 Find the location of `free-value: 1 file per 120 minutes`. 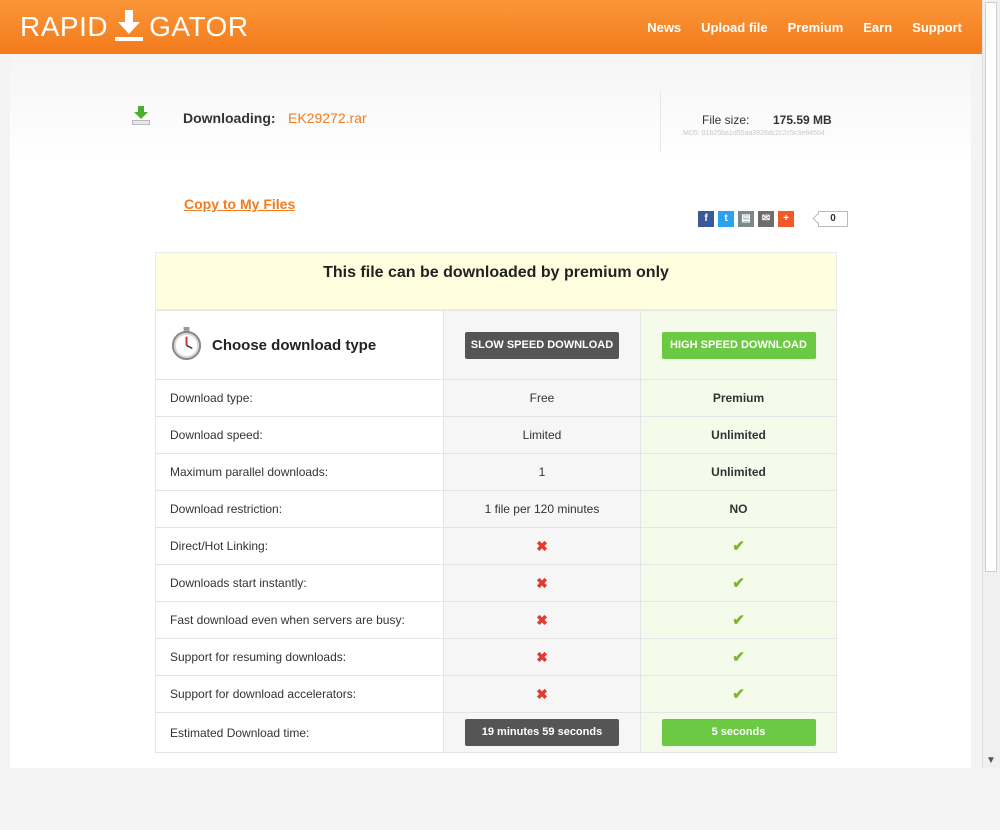

free-value: 1 file per 120 minutes is located at coordinates (542, 509).